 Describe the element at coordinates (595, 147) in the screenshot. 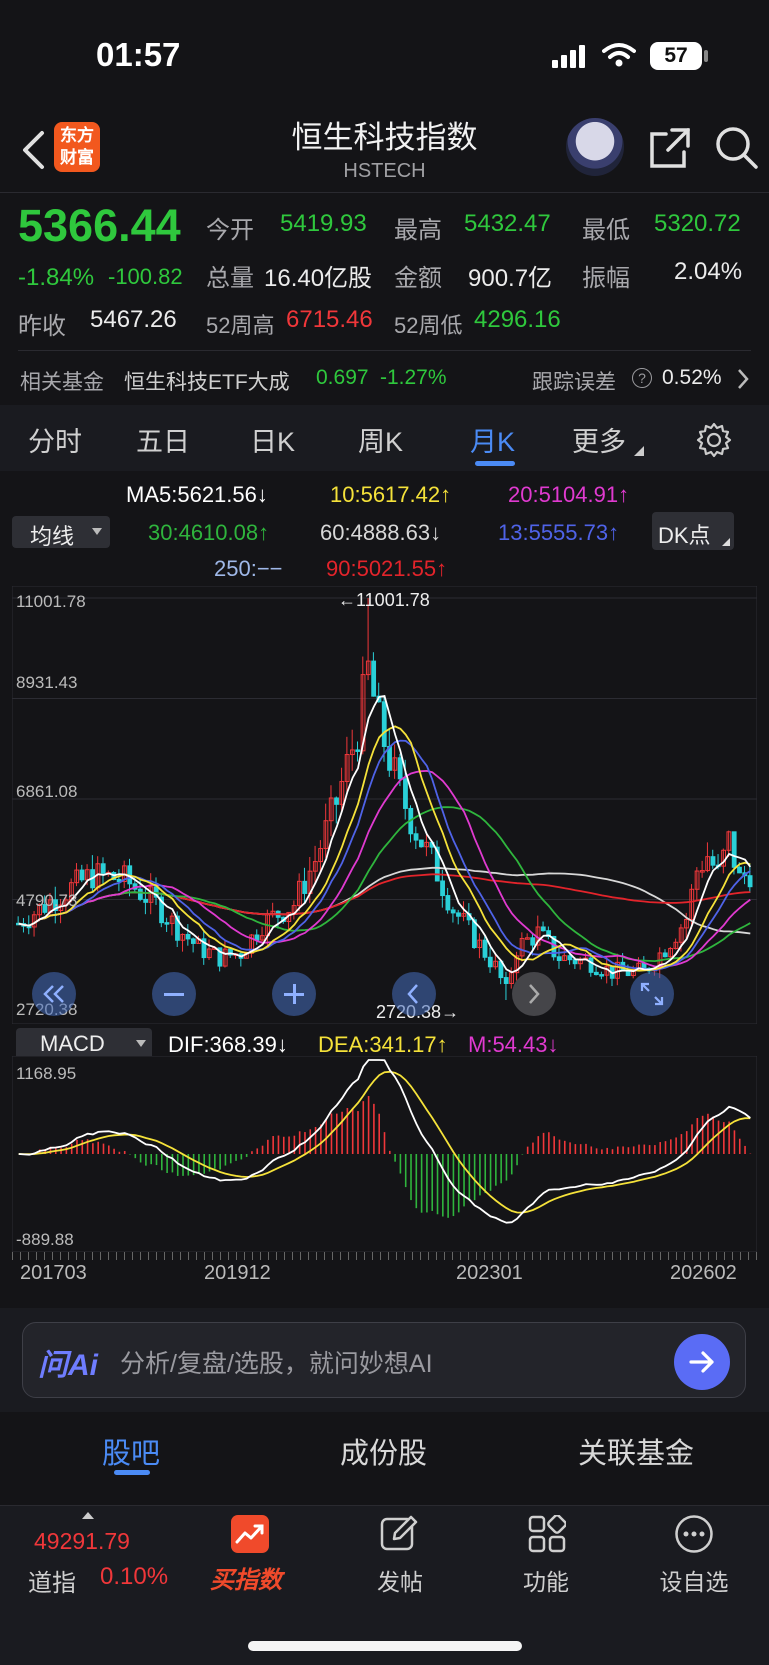

I see `assistant-robot-icon` at that location.